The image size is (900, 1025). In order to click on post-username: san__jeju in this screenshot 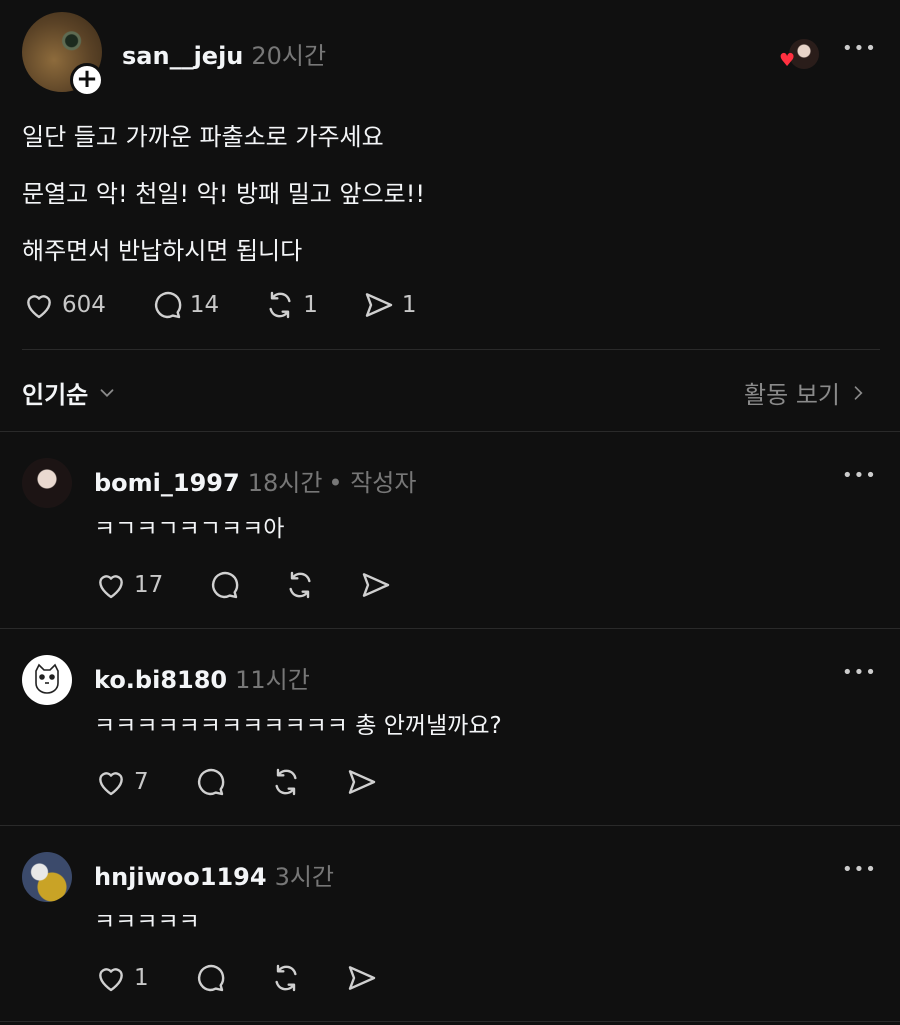, I will do `click(182, 56)`.